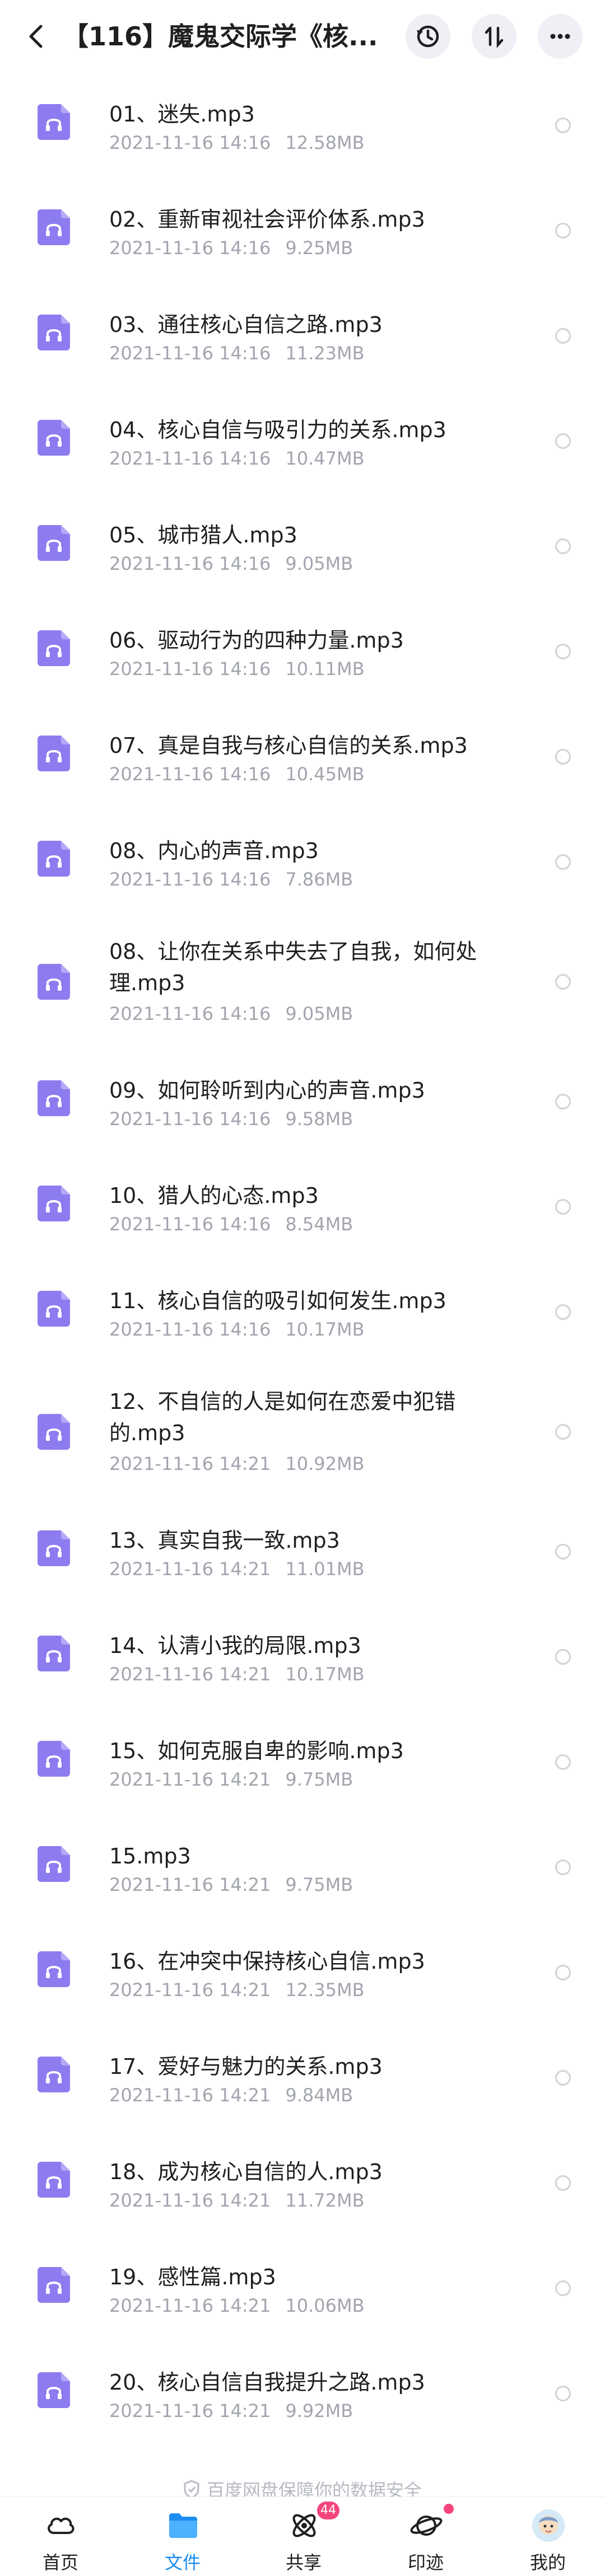 The height and width of the screenshot is (2576, 605). Describe the element at coordinates (150, 1856) in the screenshot. I see `file-name: 15.mp3` at that location.